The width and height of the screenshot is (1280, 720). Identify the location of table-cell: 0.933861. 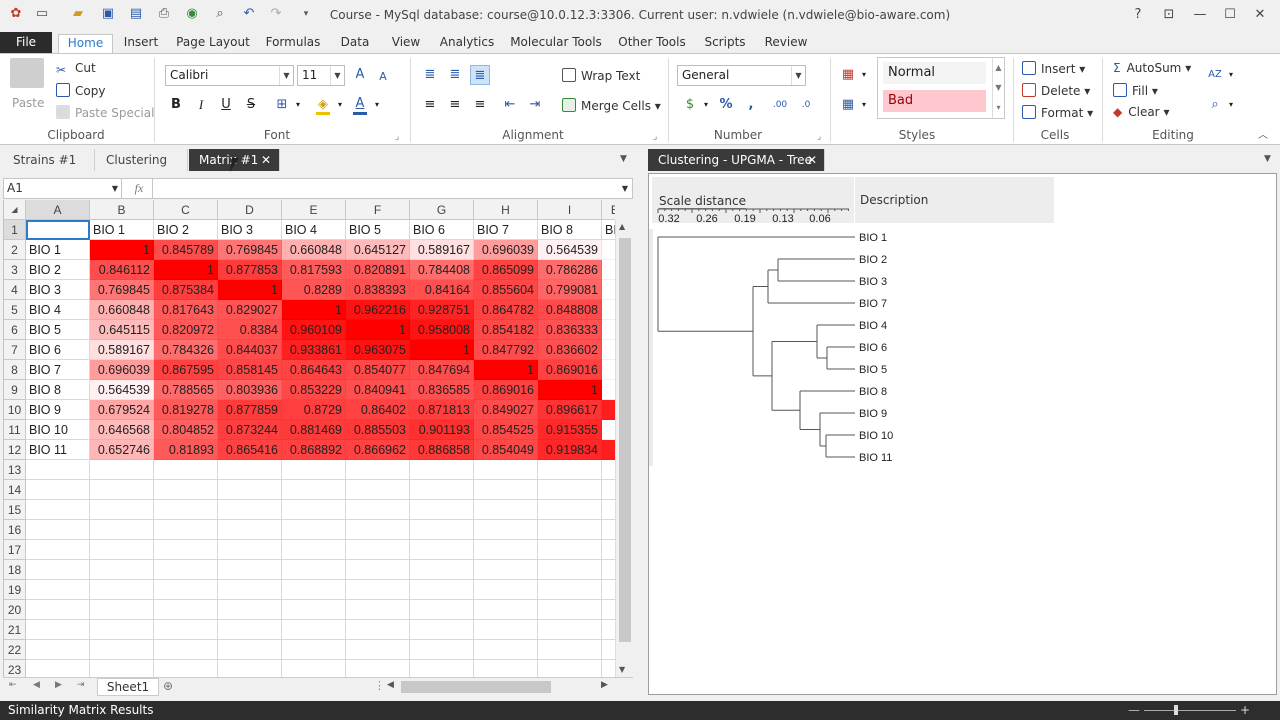
(314, 350).